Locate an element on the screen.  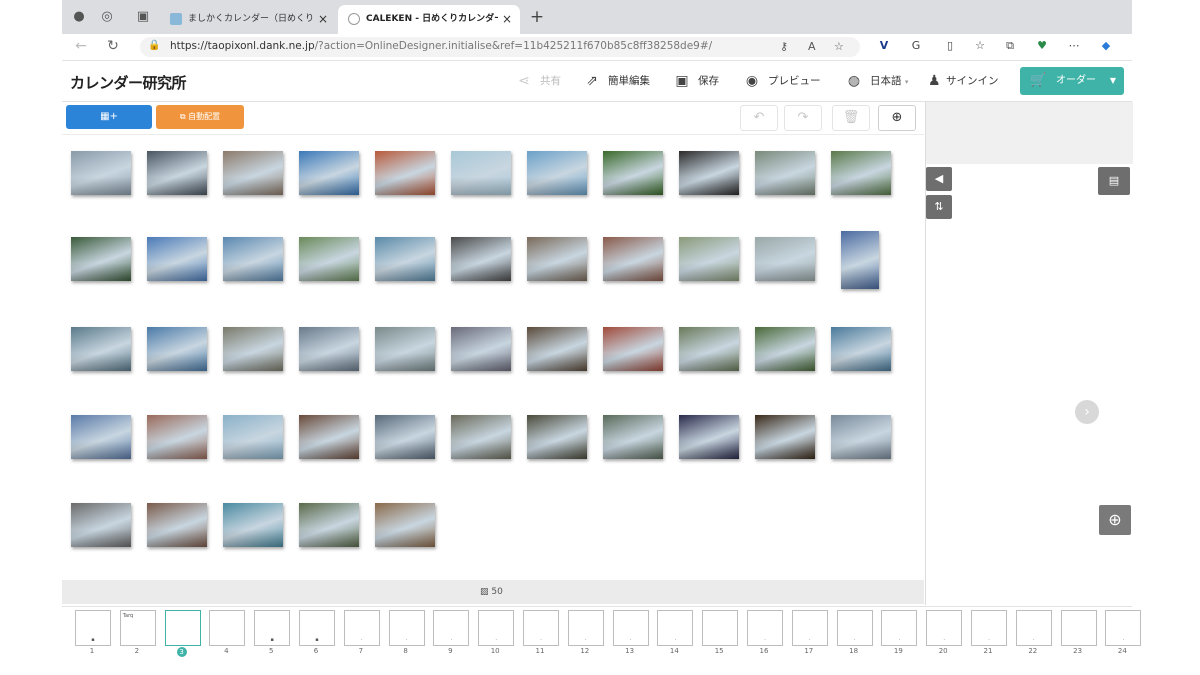
page-number: 10 is located at coordinates (495, 651).